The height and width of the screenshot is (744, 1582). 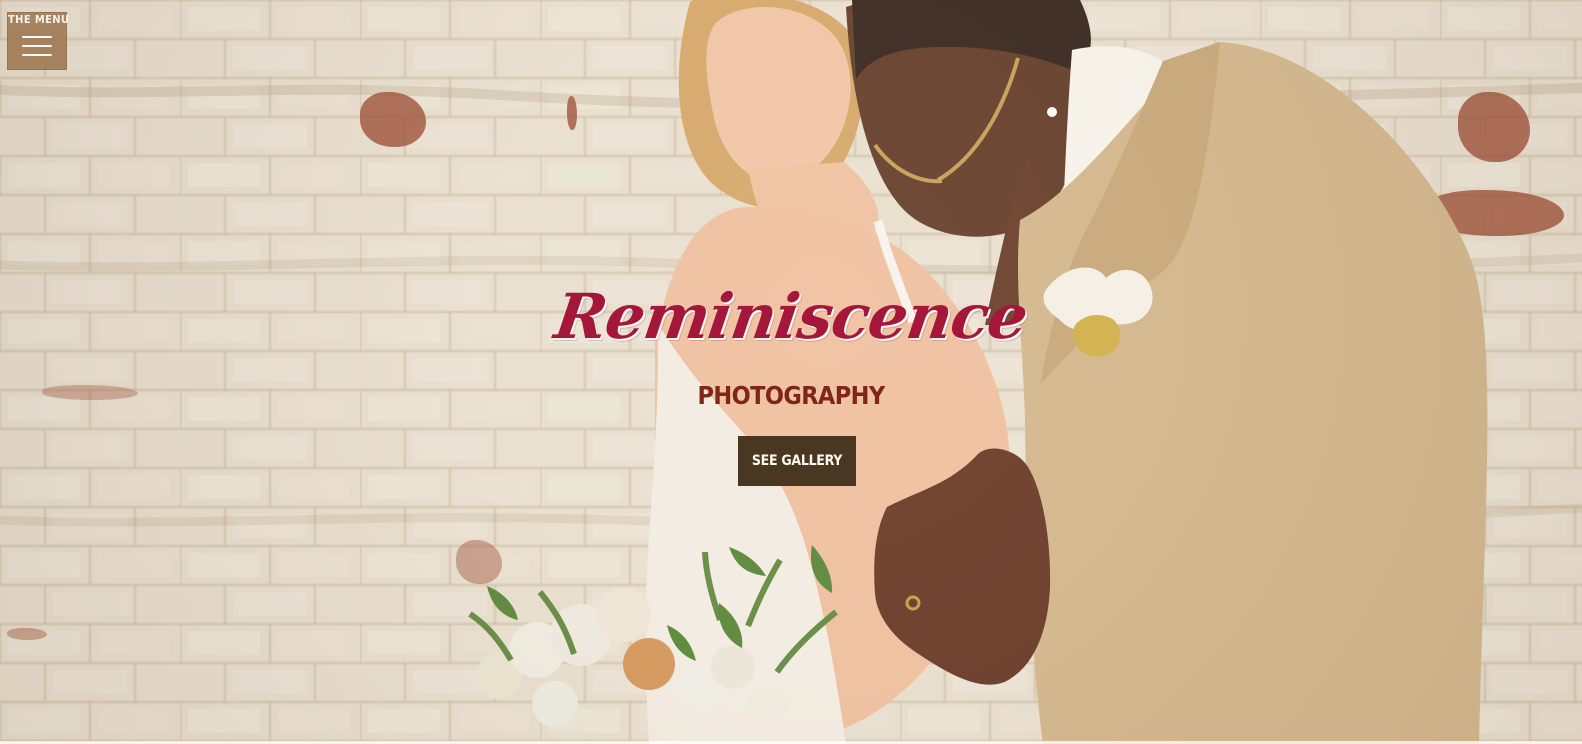 What do you see at coordinates (791, 316) in the screenshot?
I see `site-title: Reminiscence` at bounding box center [791, 316].